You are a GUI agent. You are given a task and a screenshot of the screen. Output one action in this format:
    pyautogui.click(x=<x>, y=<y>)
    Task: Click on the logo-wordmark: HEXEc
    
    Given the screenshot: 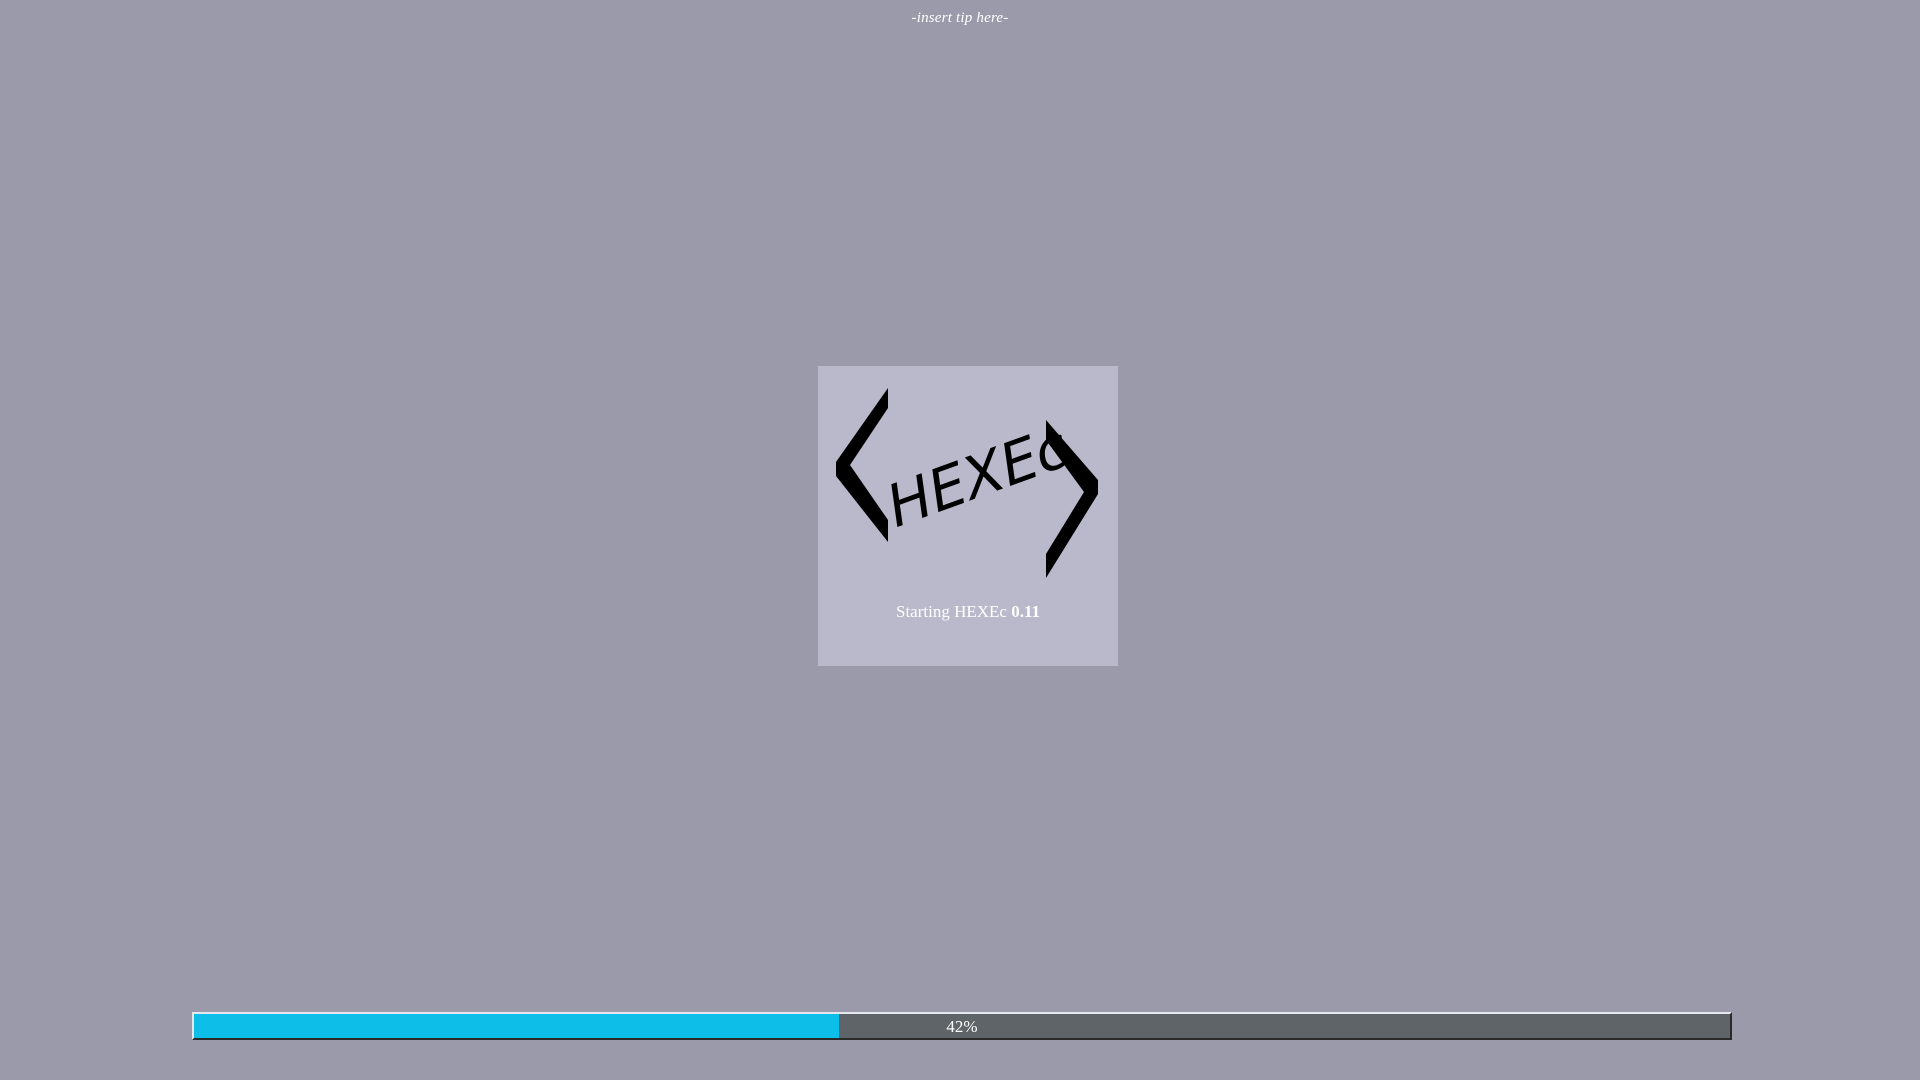 What is the action you would take?
    pyautogui.click(x=977, y=476)
    